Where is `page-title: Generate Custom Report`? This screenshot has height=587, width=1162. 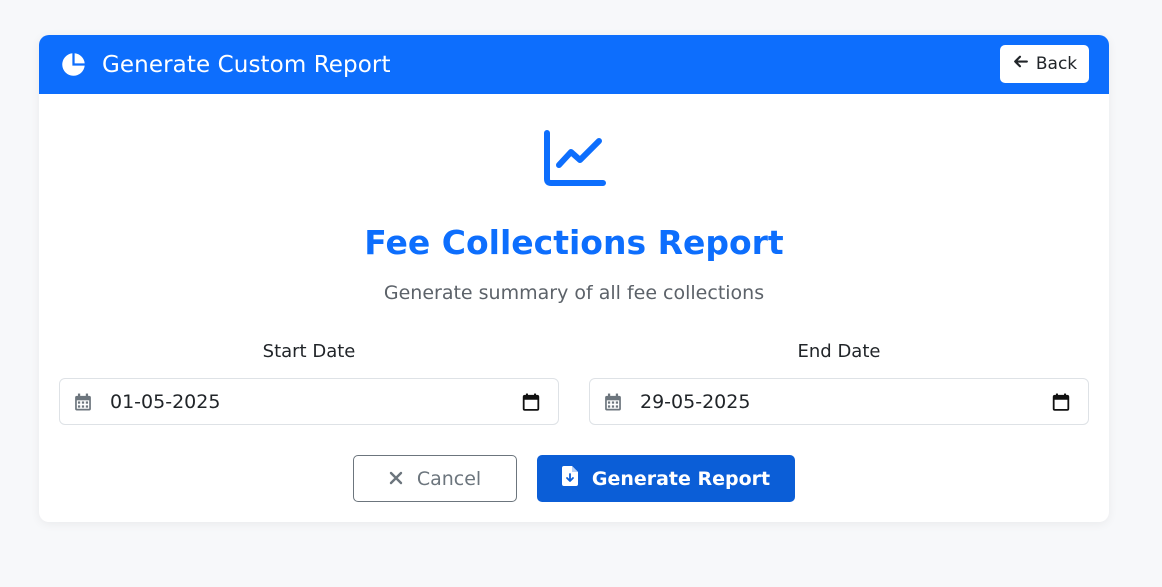
page-title: Generate Custom Report is located at coordinates (246, 64).